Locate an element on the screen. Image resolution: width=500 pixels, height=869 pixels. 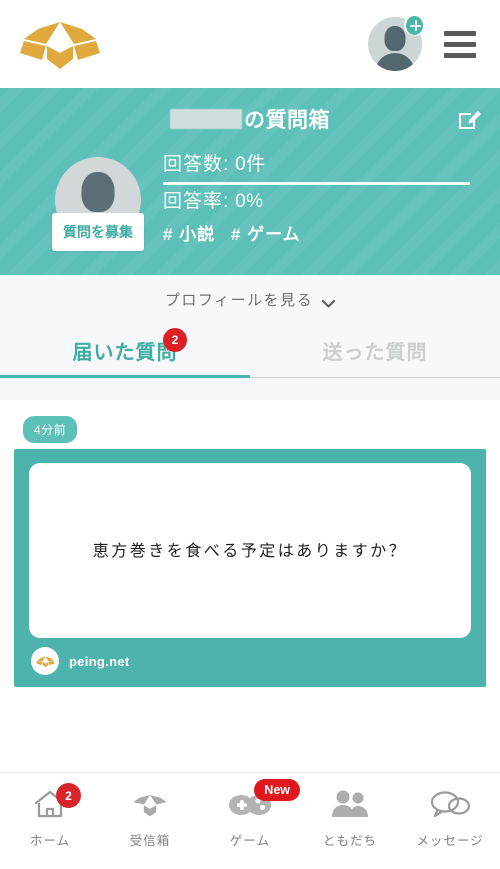
avatar-head-shape is located at coordinates (395, 38).